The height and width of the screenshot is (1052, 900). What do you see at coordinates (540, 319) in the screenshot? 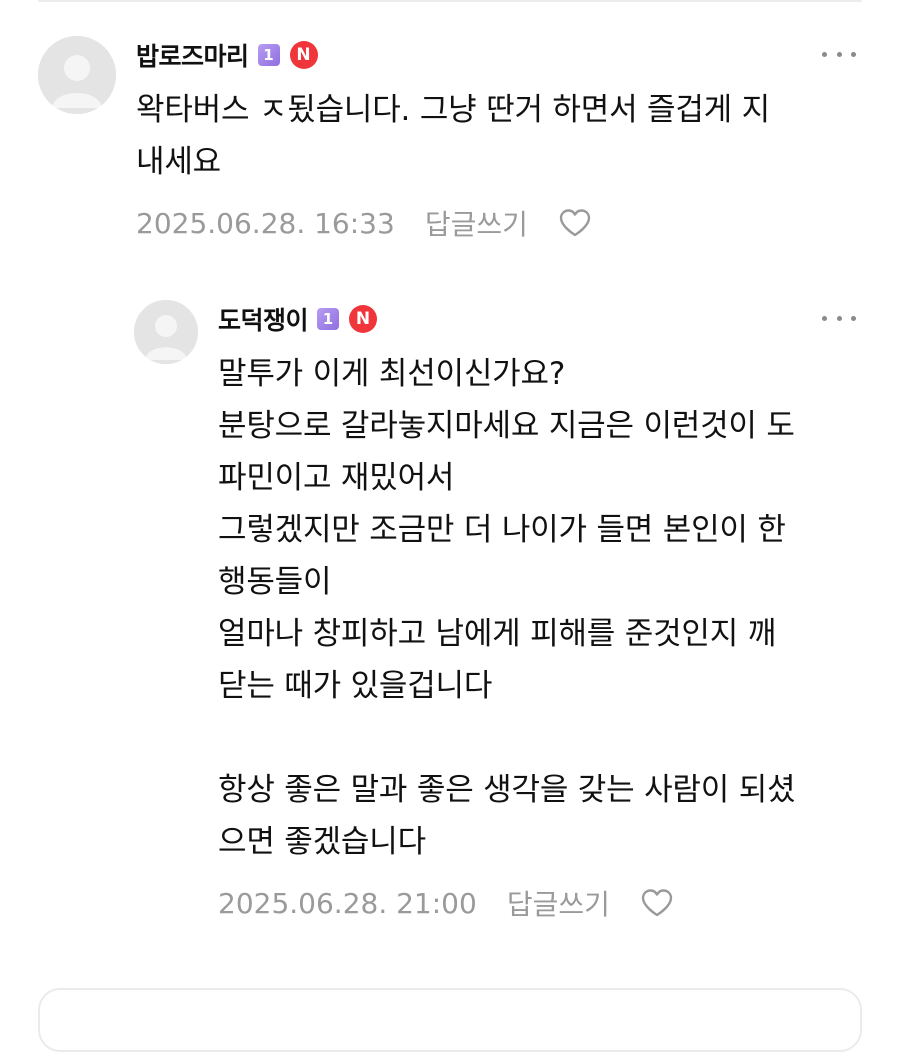
I see `comment-header: 도덕쟁이 1 N` at bounding box center [540, 319].